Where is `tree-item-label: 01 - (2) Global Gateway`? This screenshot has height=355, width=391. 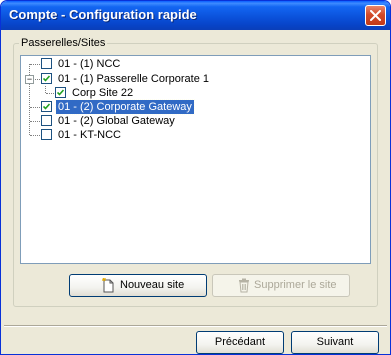
tree-item-label: 01 - (2) Global Gateway is located at coordinates (116, 121).